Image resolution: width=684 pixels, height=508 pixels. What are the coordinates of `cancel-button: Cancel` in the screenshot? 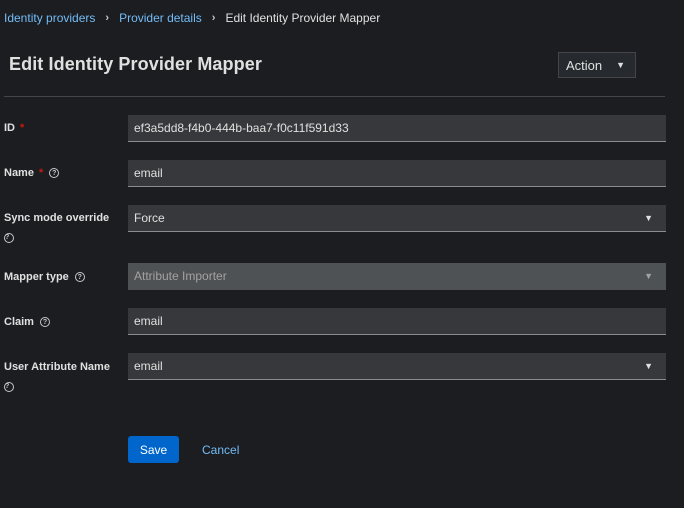 It's located at (220, 449).